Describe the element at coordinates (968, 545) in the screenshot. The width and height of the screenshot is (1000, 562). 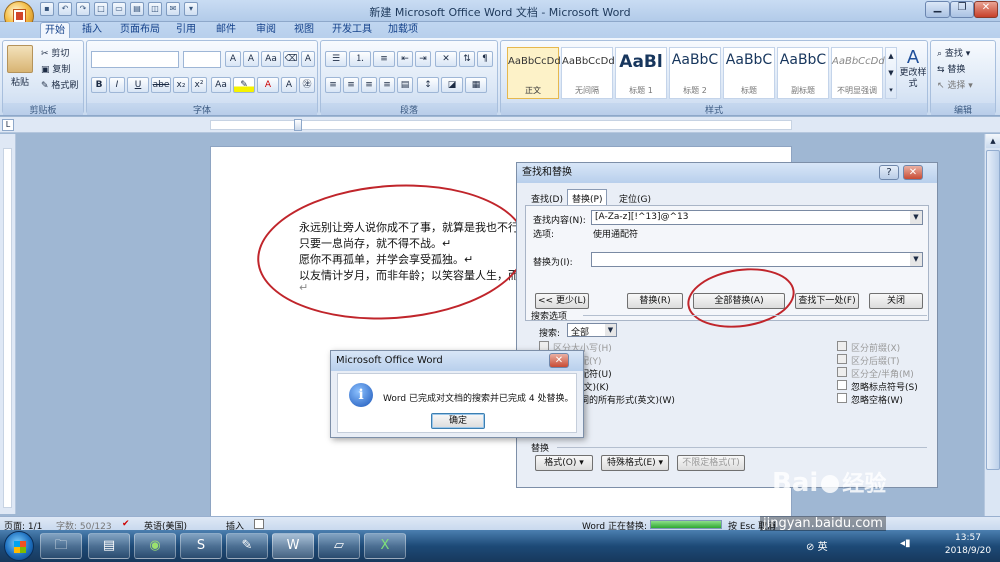
I see `clock: 13:57 2018/9/20` at that location.